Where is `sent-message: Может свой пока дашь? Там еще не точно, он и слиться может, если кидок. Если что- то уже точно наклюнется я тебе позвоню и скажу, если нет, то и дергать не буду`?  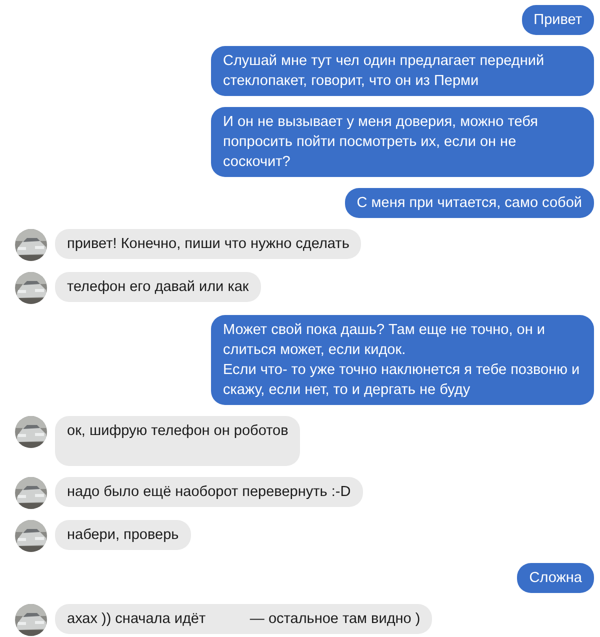
sent-message: Может свой пока дашь? Там еще не точно, он и слиться может, если кидок. Если что- то уже точно наклюнется я тебе позвоню и скажу, если нет, то и дергать не буду is located at coordinates (402, 360).